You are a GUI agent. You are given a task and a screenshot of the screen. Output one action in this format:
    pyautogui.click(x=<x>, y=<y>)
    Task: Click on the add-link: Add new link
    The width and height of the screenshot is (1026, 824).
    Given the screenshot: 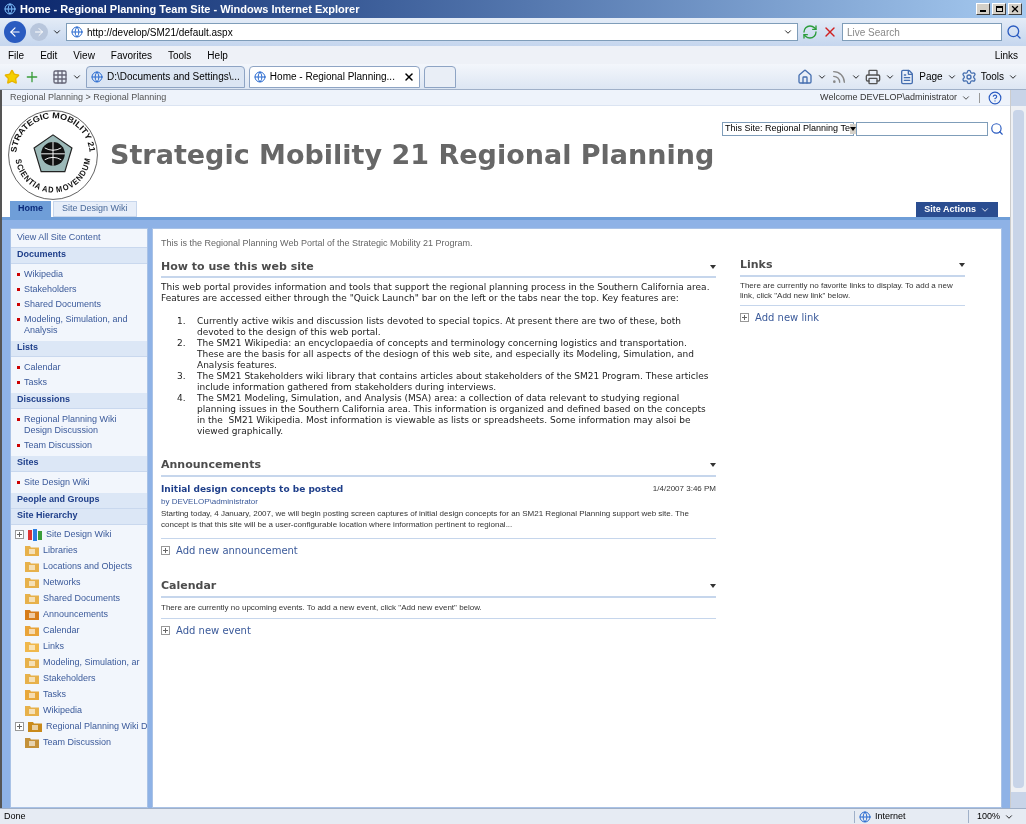 What is the action you would take?
    pyautogui.click(x=787, y=317)
    